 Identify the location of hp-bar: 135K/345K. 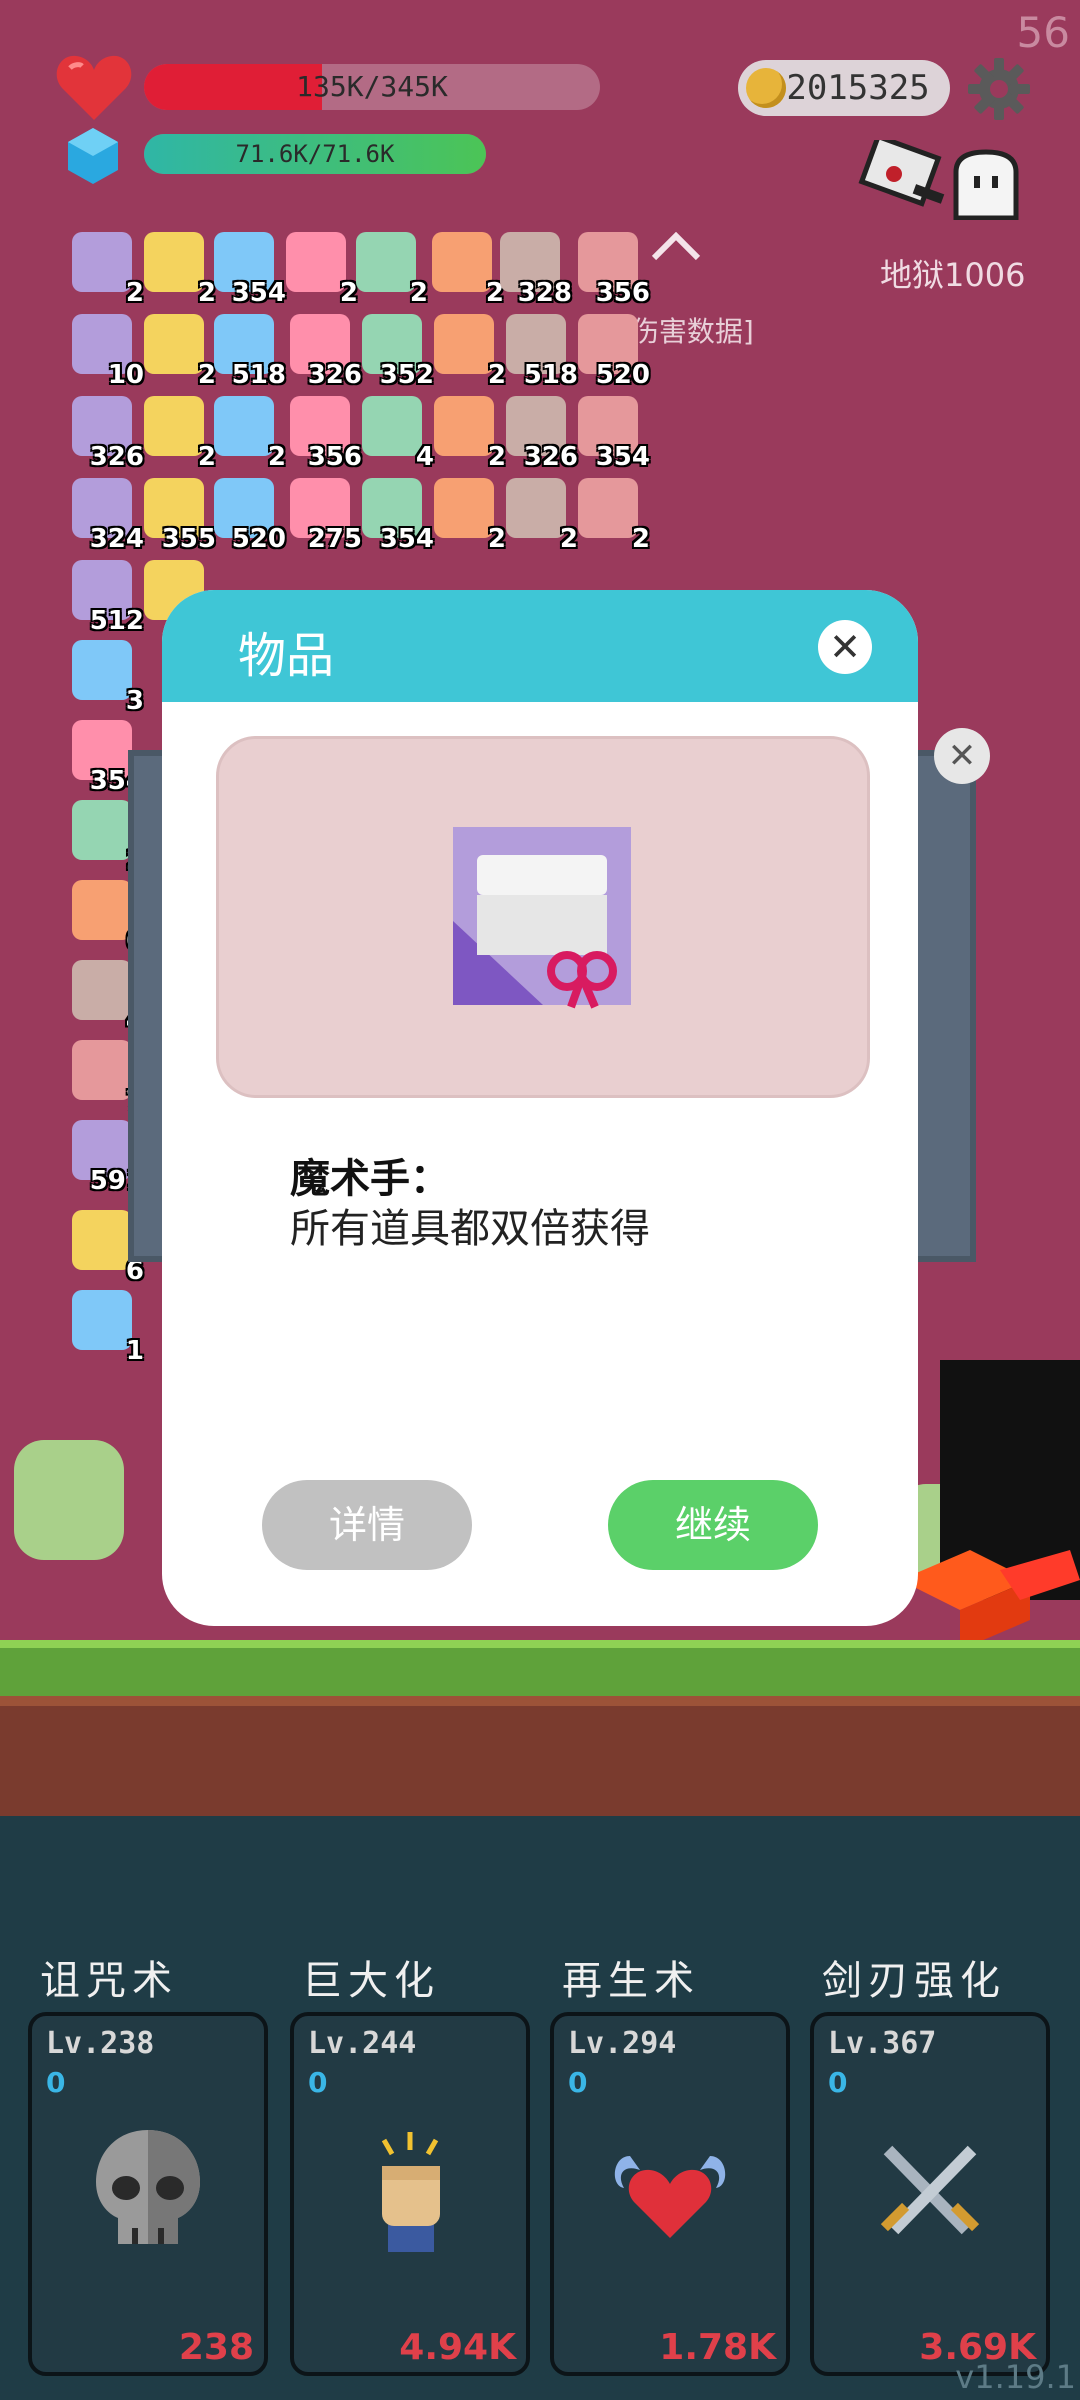
(372, 87).